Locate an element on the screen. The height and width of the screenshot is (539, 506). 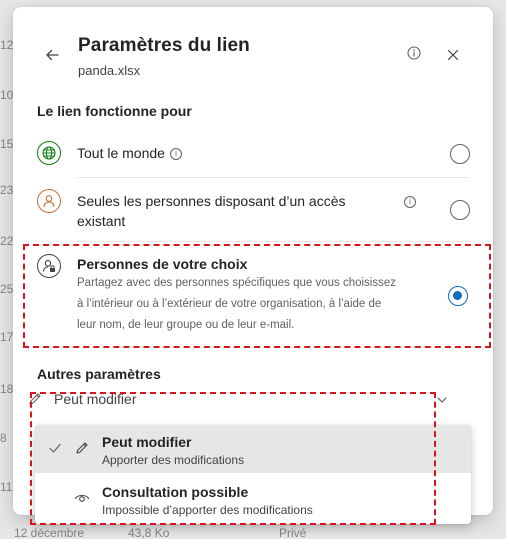
option-everyone: Tout le monde i is located at coordinates (254, 153).